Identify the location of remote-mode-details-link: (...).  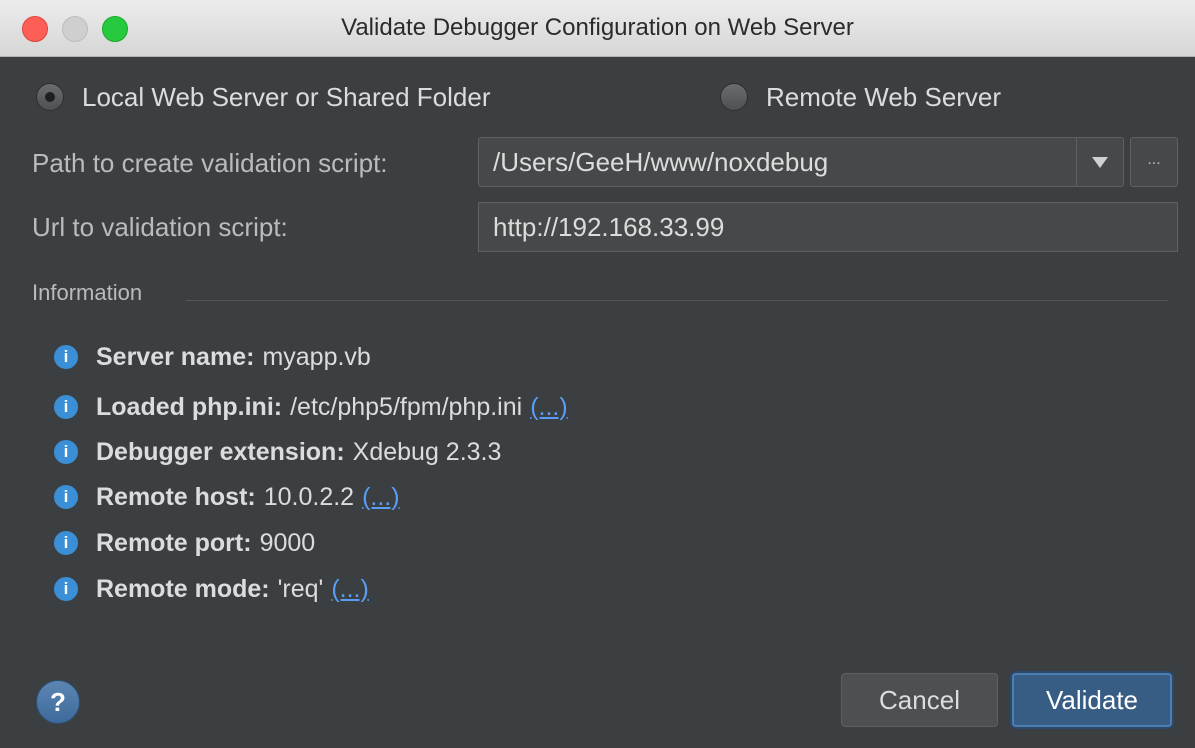
(350, 589).